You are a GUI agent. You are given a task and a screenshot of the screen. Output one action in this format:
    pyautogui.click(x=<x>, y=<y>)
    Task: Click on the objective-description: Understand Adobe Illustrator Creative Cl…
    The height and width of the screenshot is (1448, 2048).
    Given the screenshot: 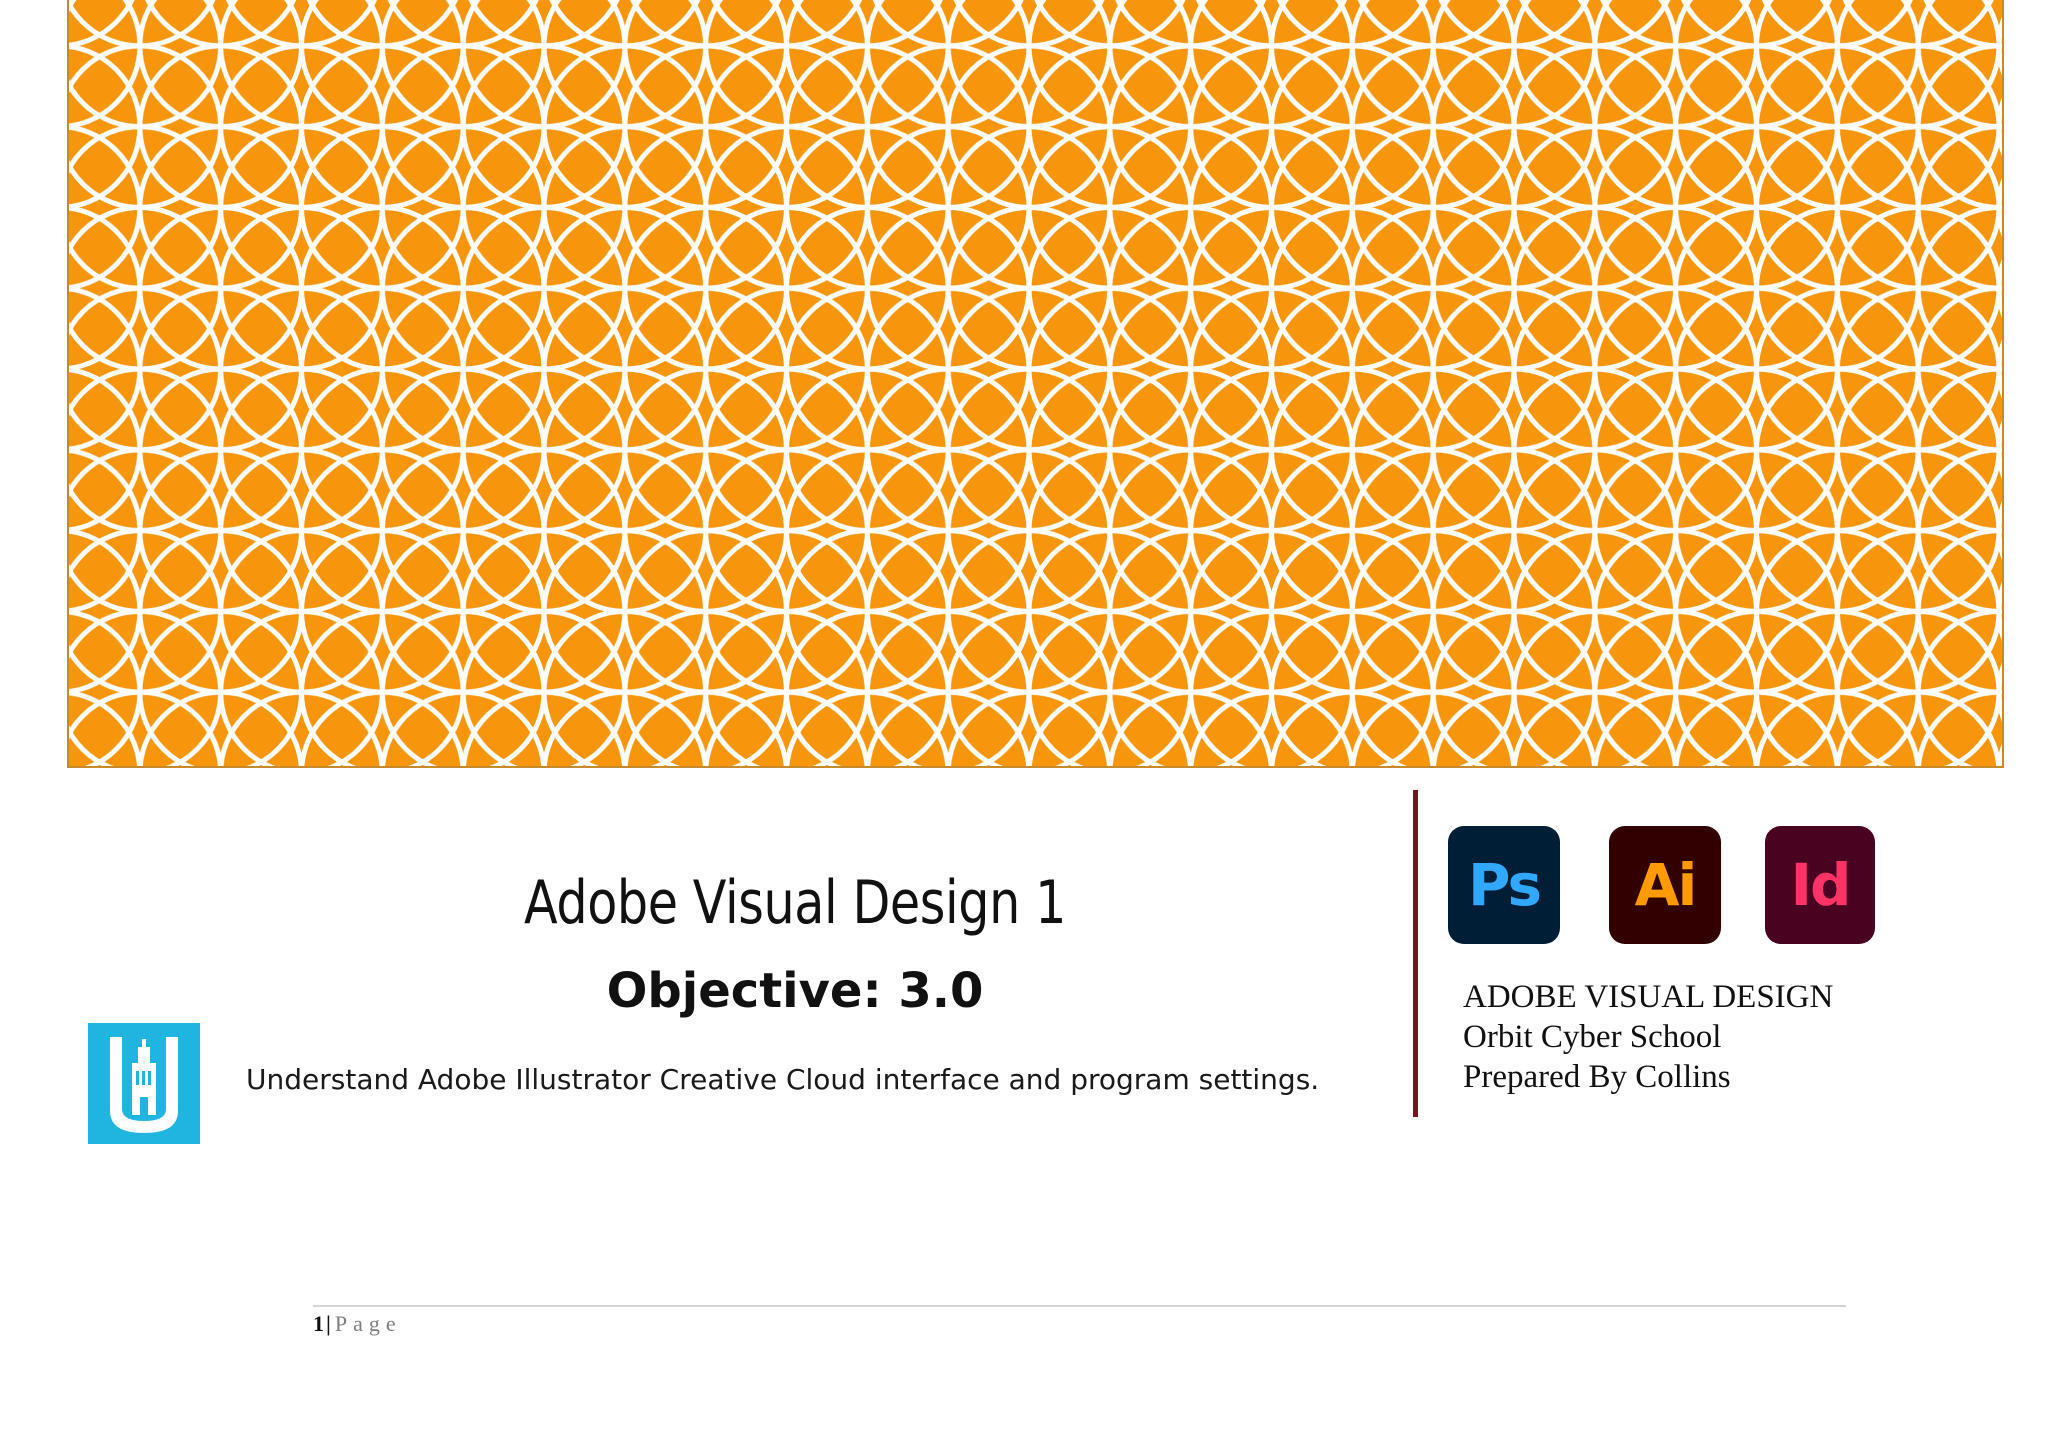 What is the action you would take?
    pyautogui.click(x=783, y=1079)
    